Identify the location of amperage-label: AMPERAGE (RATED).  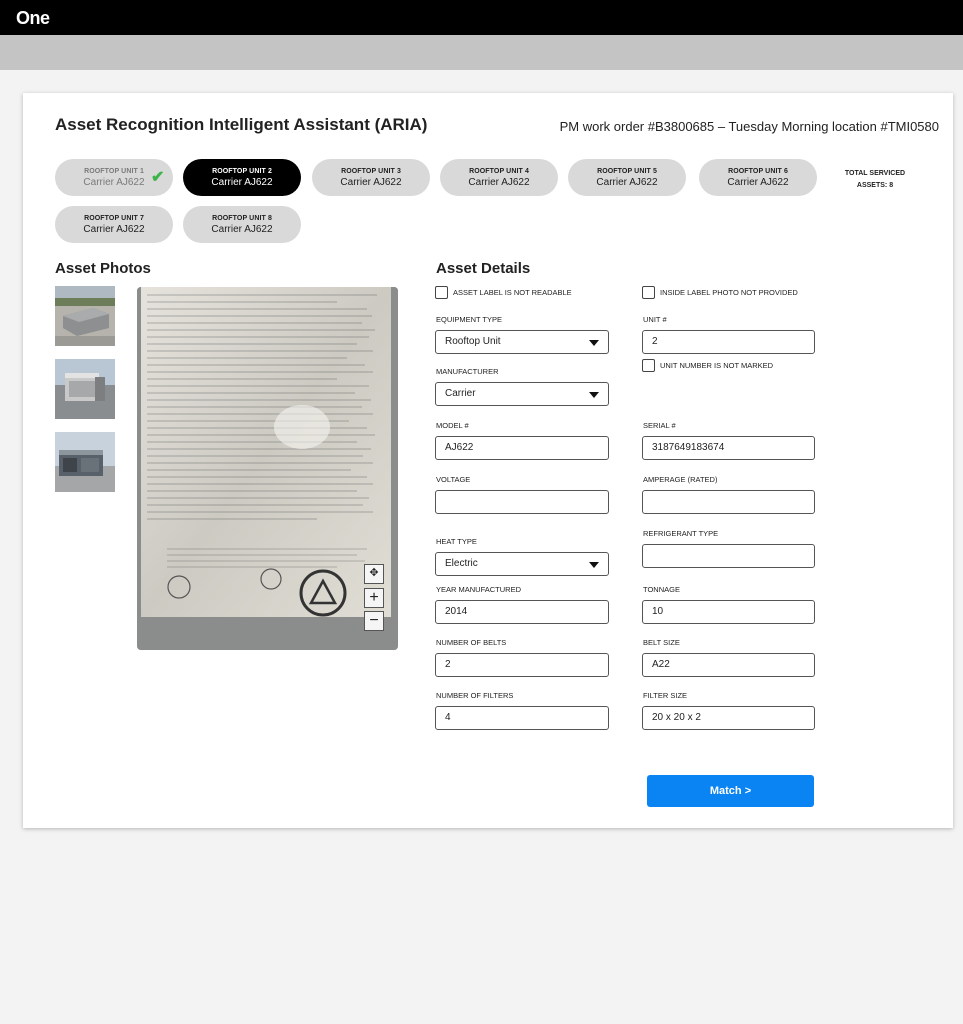
(680, 479).